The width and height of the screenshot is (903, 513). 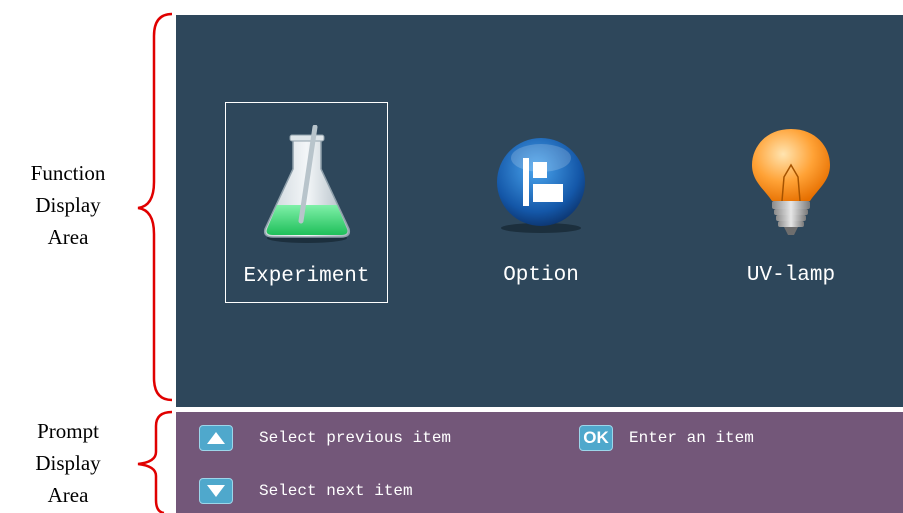 I want to click on menu-item-label: Experiment, so click(x=306, y=276).